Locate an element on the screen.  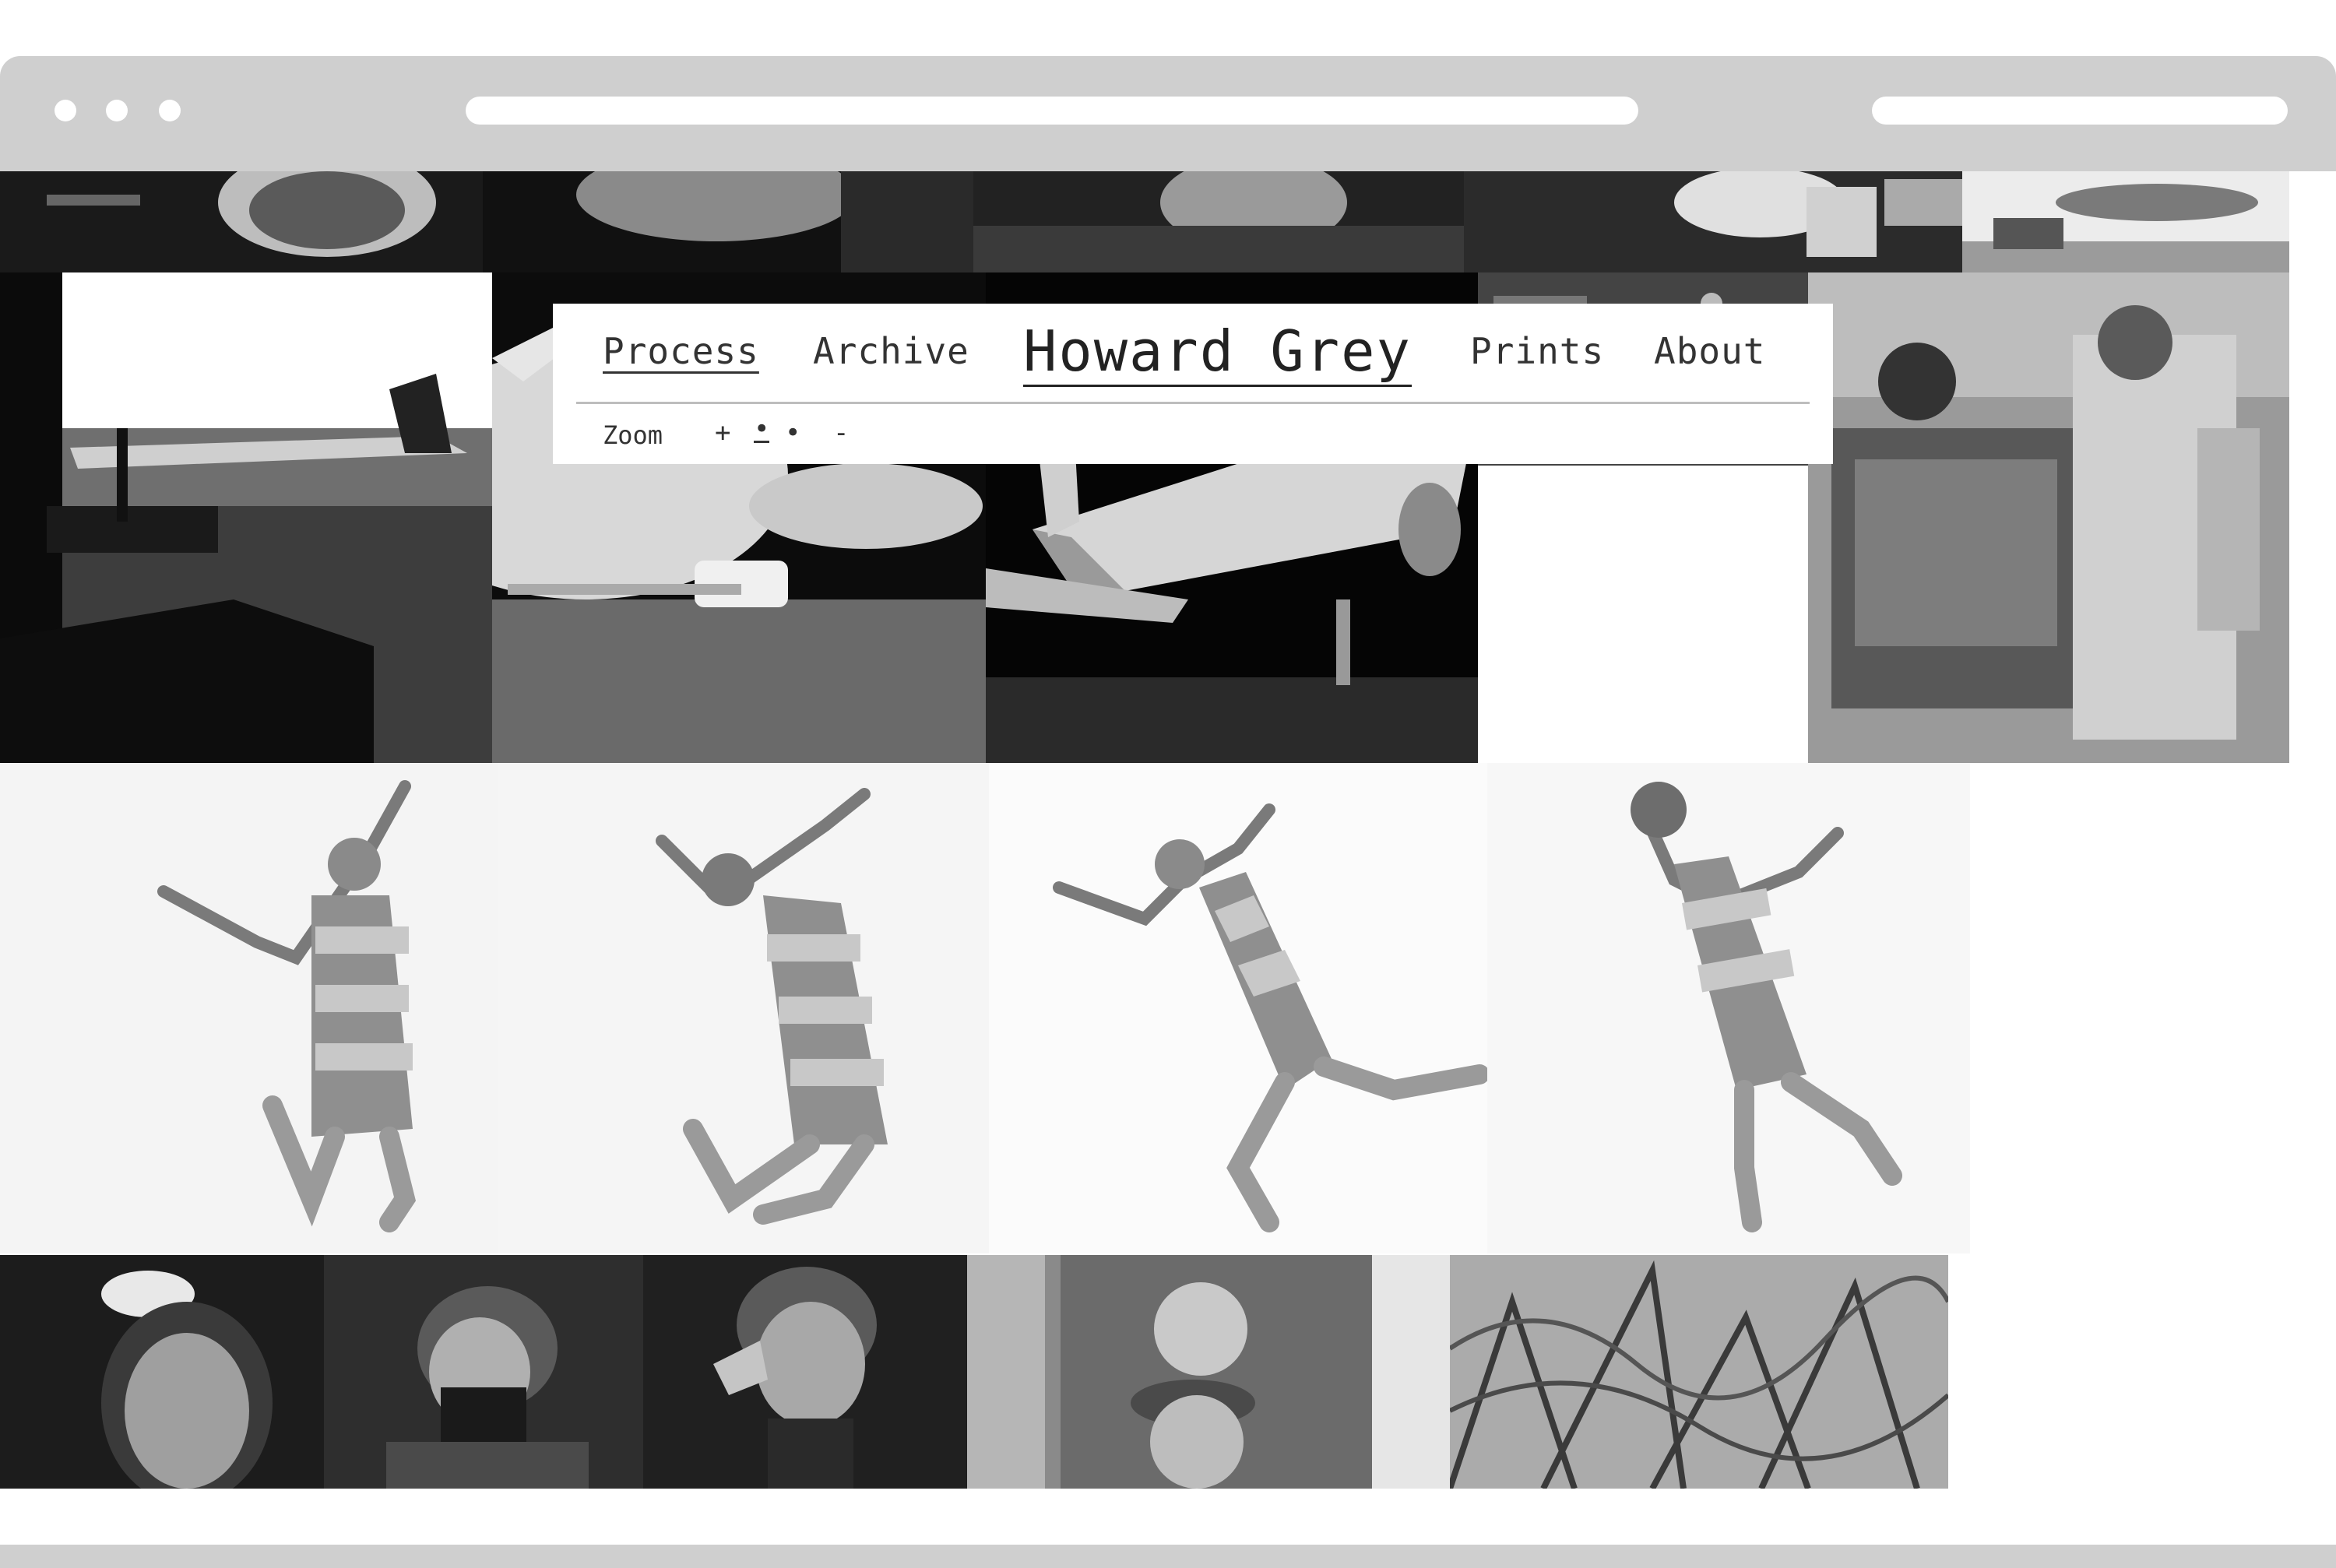
zoom-level-2: • is located at coordinates (792, 432).